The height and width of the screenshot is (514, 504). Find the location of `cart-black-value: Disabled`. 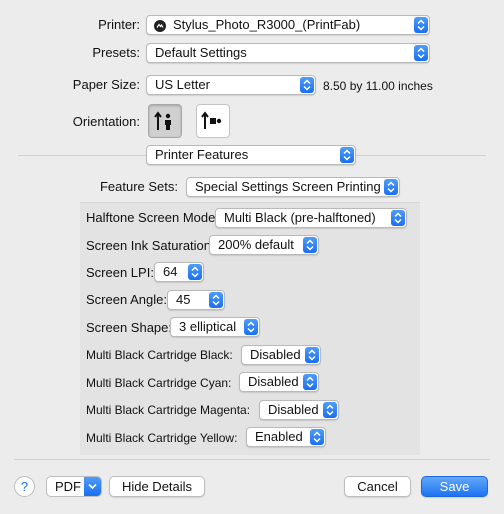

cart-black-value: Disabled is located at coordinates (275, 354).